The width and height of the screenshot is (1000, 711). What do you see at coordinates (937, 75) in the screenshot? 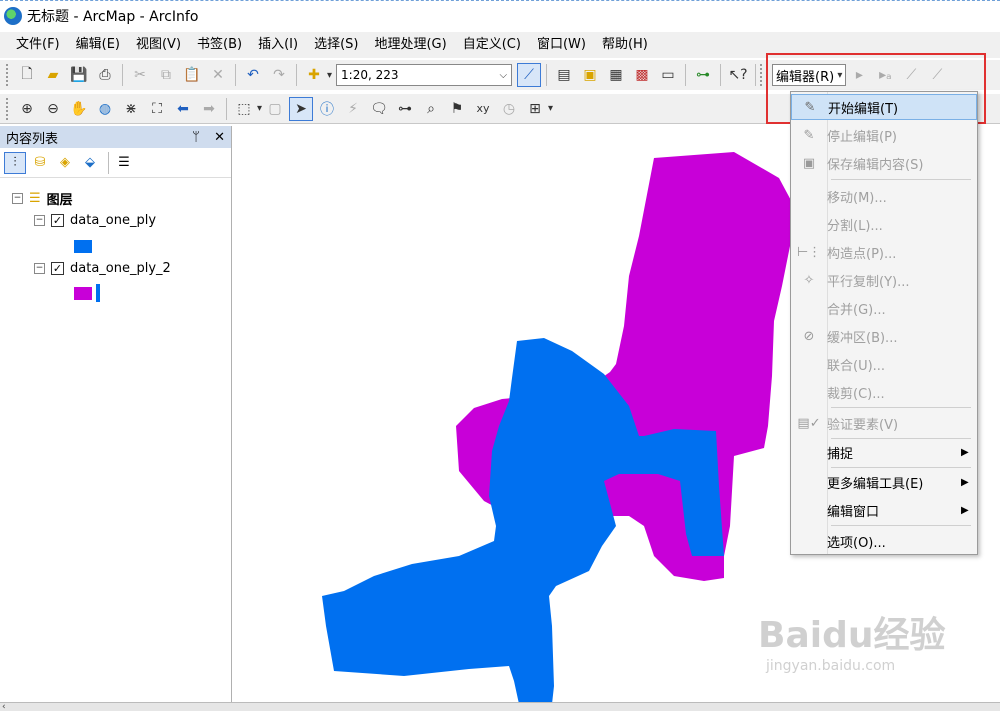
I see `end-point-arc-icon: ⟋` at bounding box center [937, 75].